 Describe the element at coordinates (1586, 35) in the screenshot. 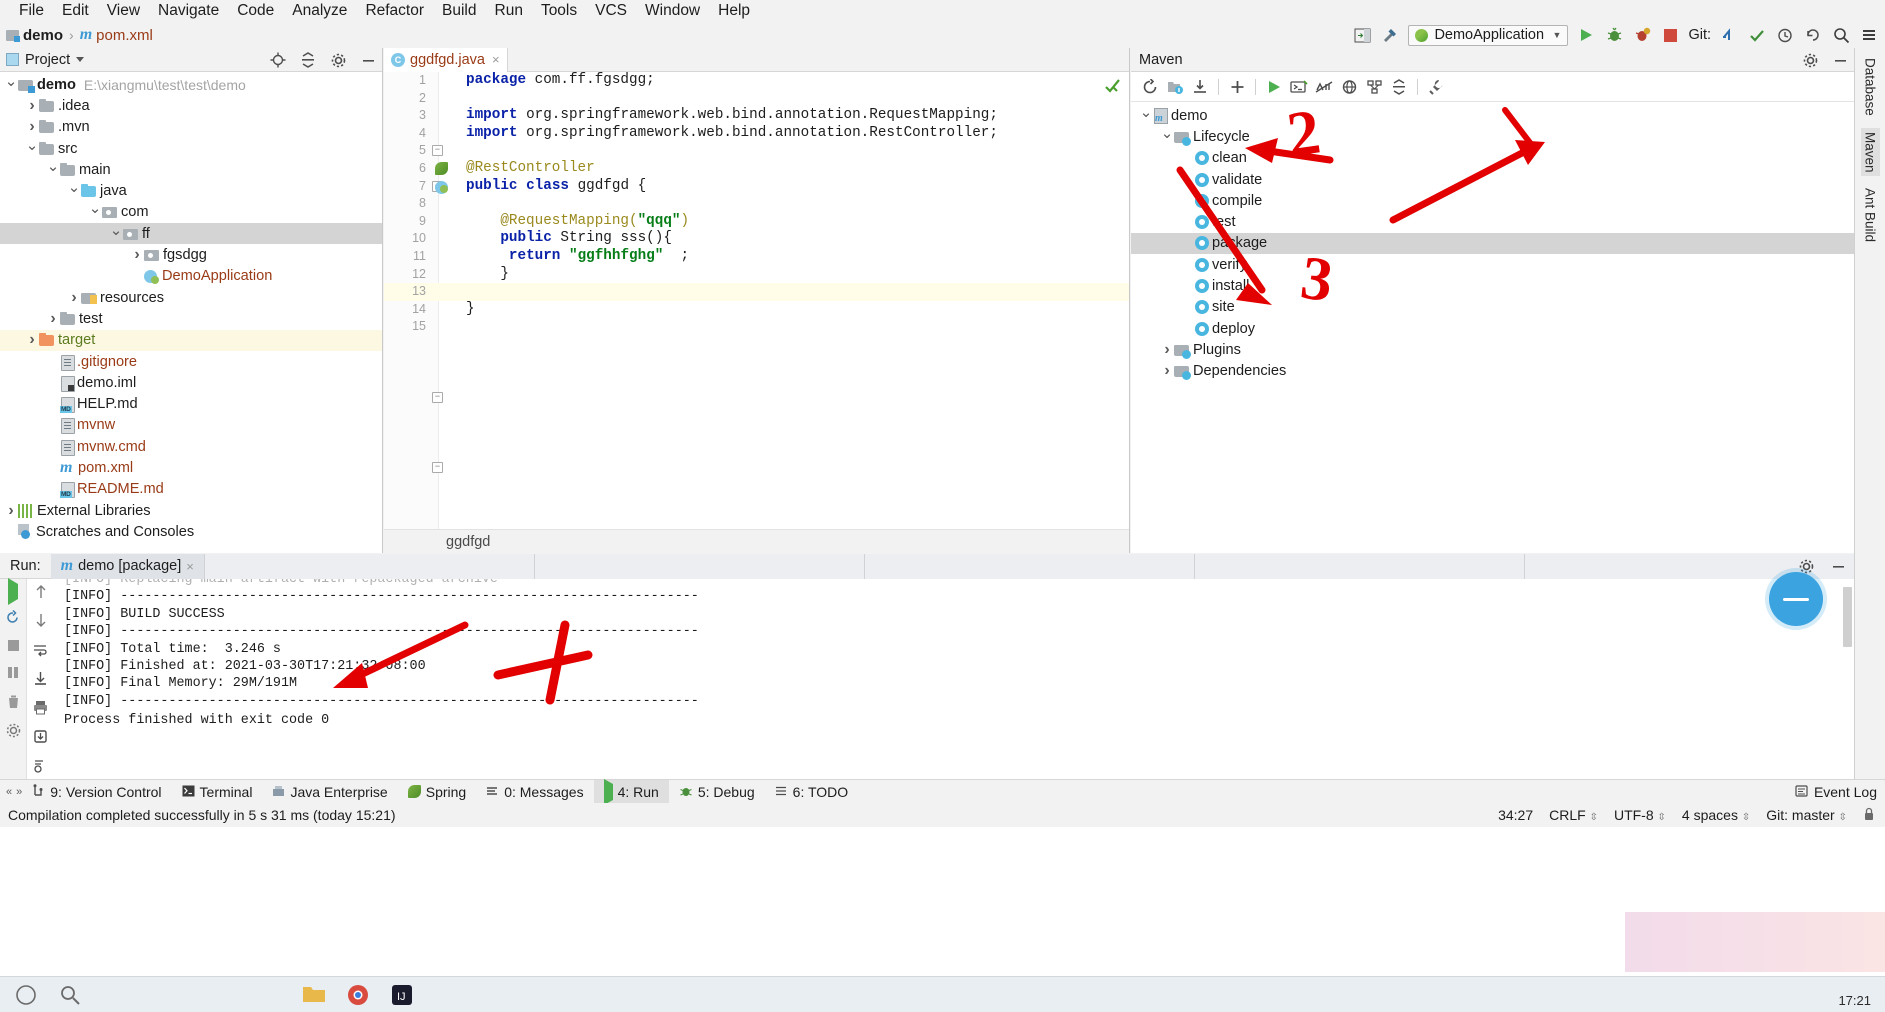

I see `run-button` at that location.